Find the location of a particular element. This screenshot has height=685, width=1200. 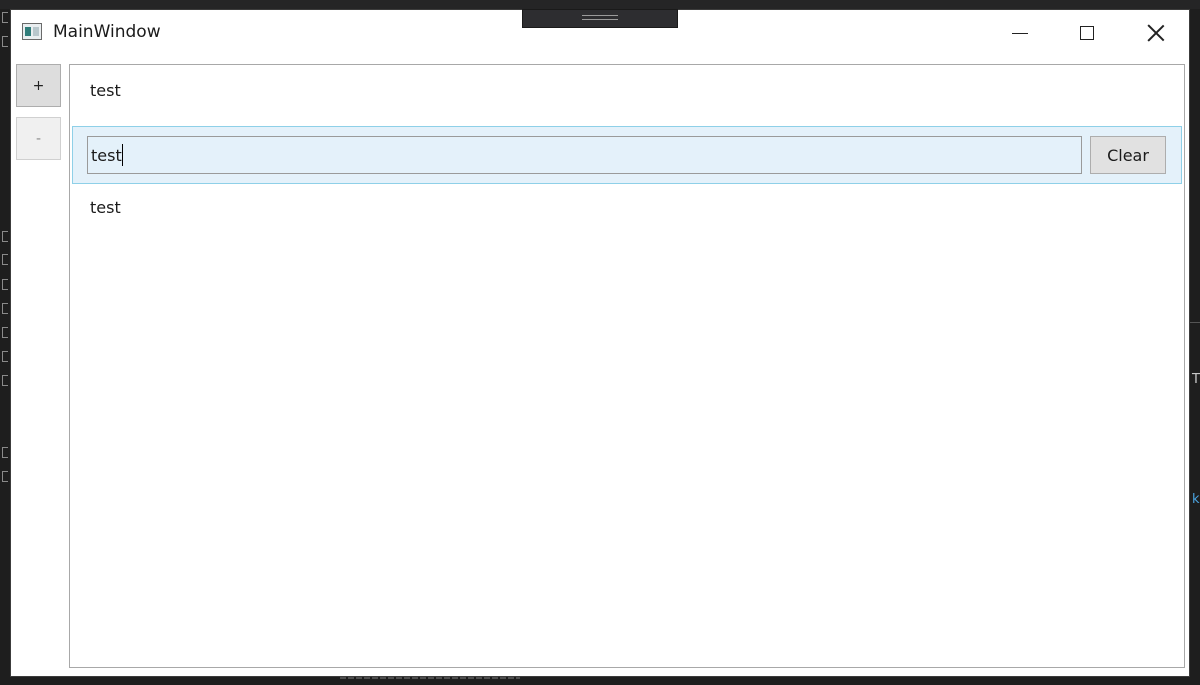

maximize-icon is located at coordinates (1087, 32).